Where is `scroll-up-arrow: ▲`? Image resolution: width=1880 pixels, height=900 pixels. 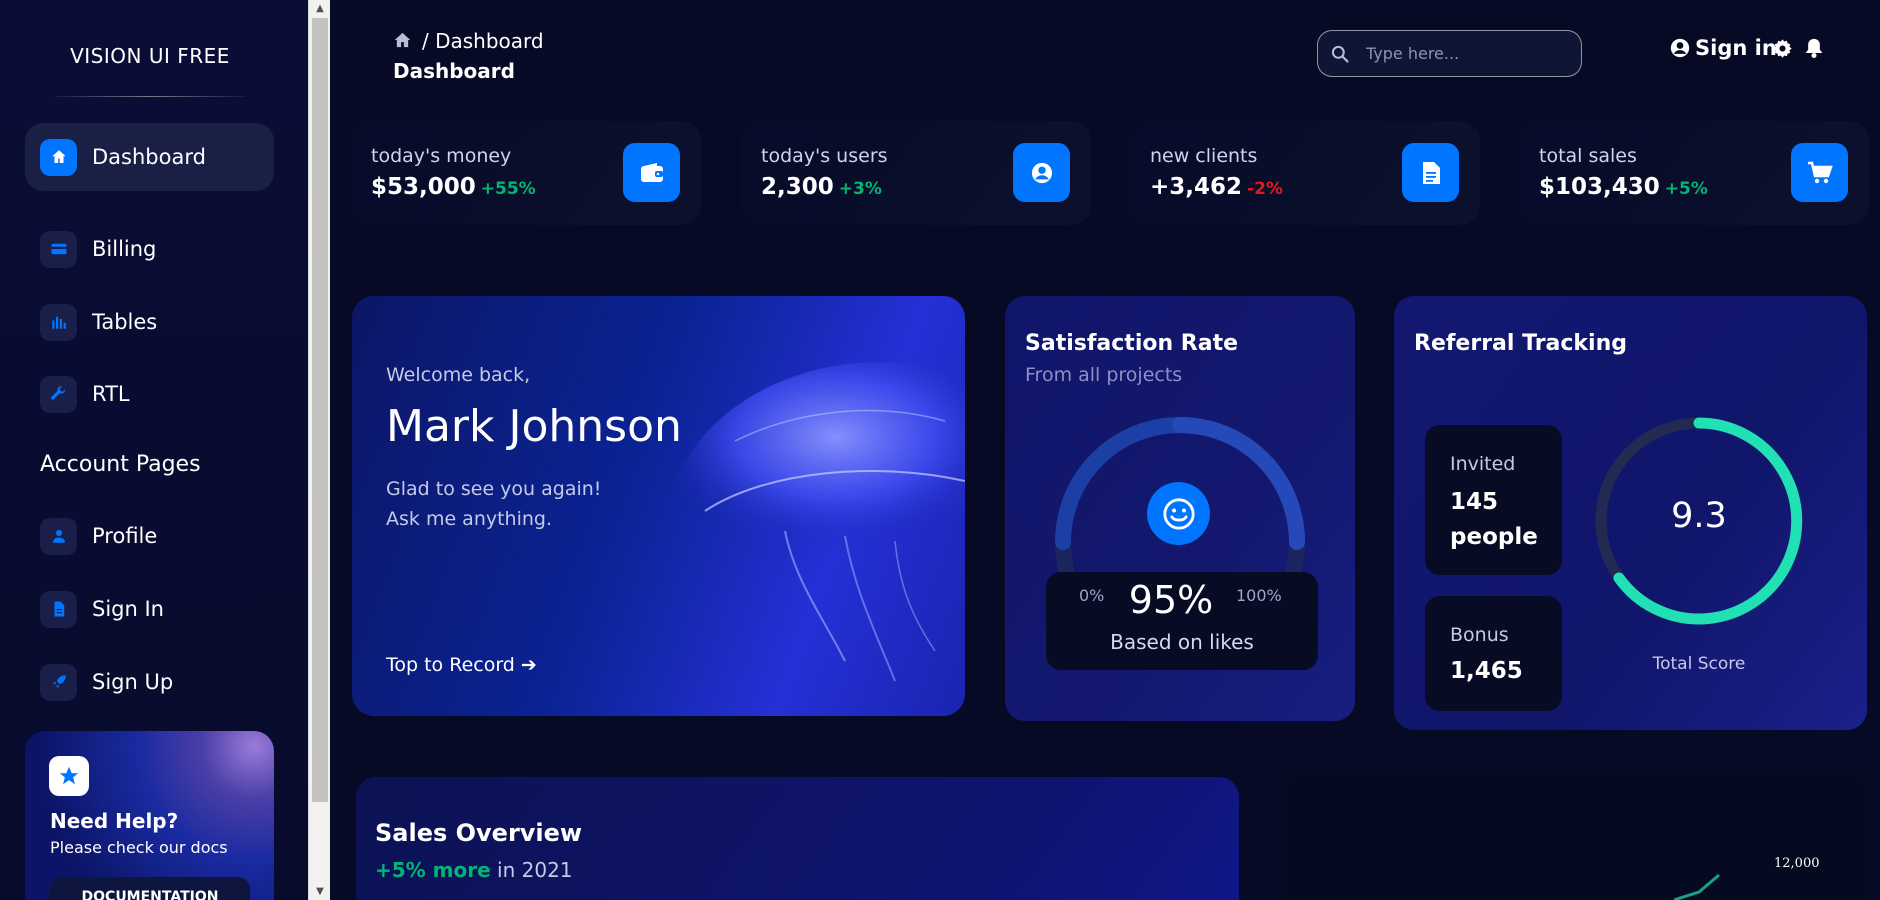 scroll-up-arrow: ▲ is located at coordinates (320, 8).